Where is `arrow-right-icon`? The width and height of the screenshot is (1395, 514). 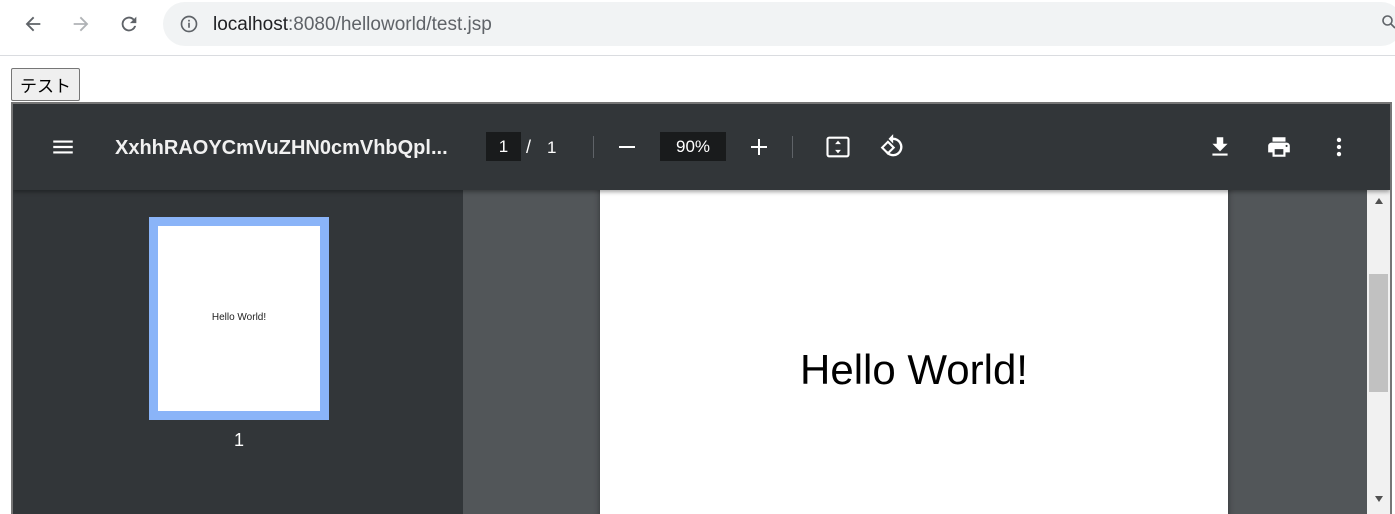 arrow-right-icon is located at coordinates (81, 24).